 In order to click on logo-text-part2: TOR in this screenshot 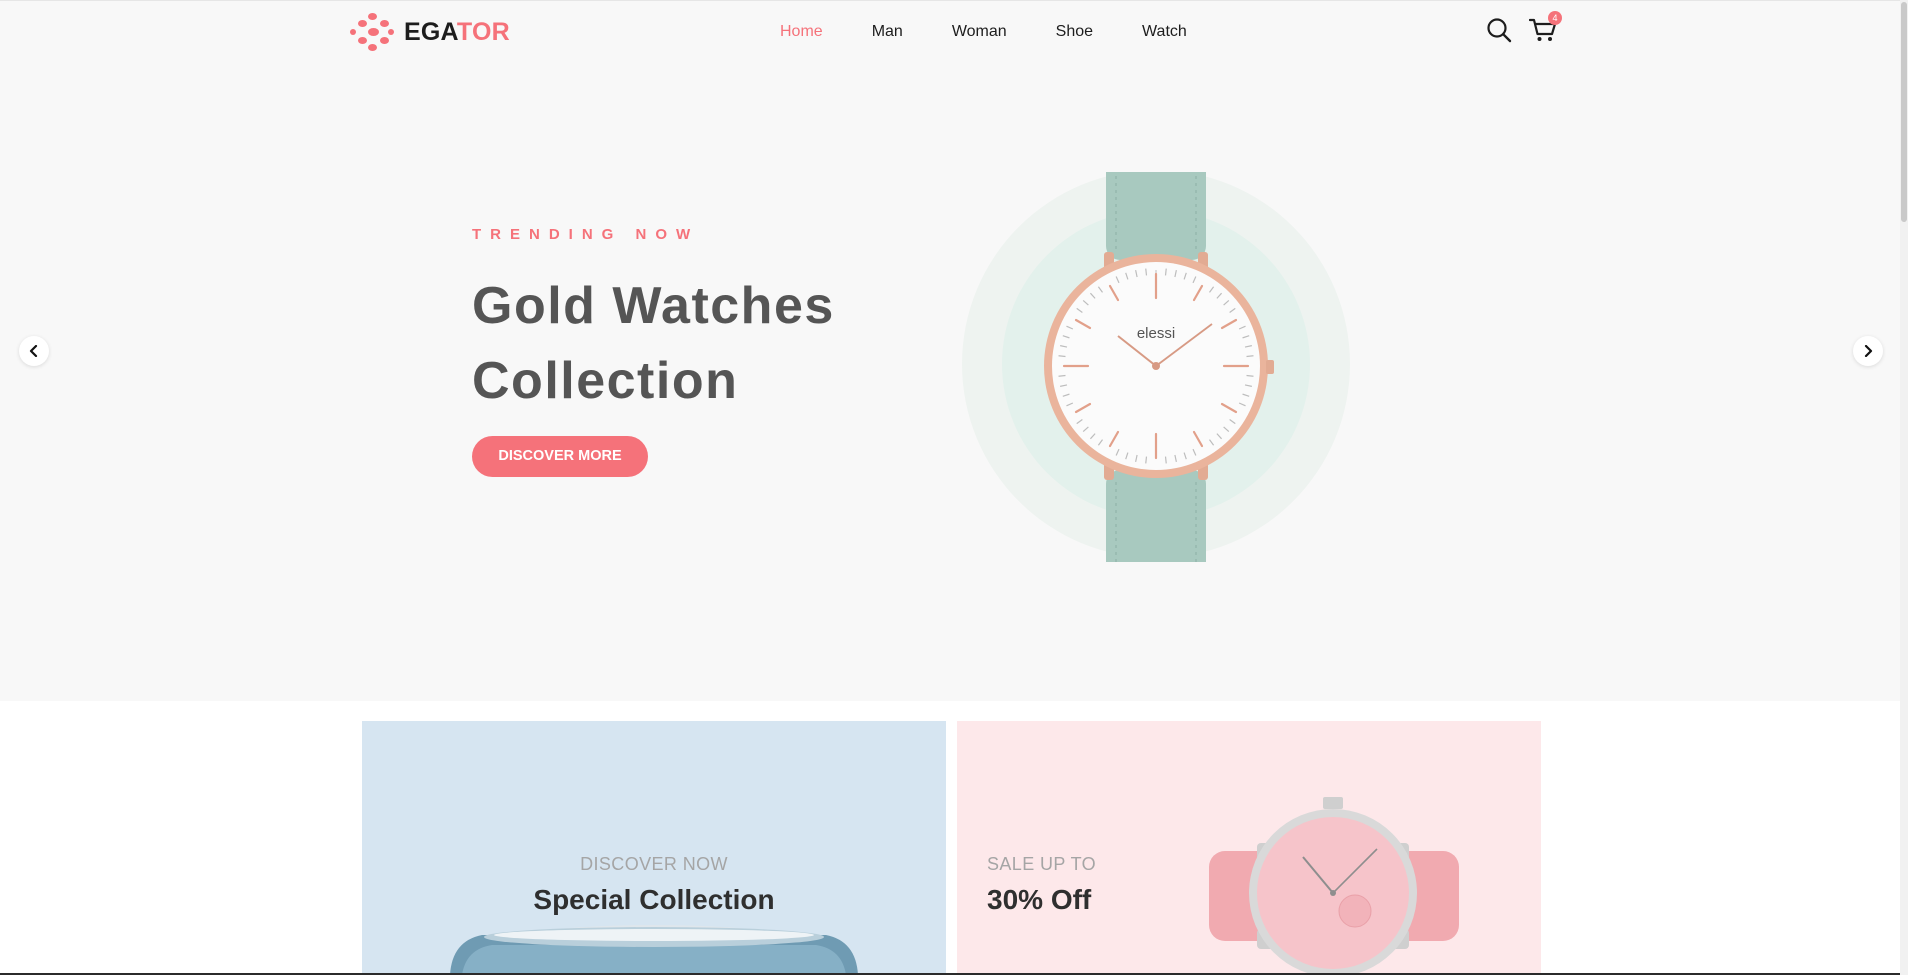, I will do `click(483, 31)`.